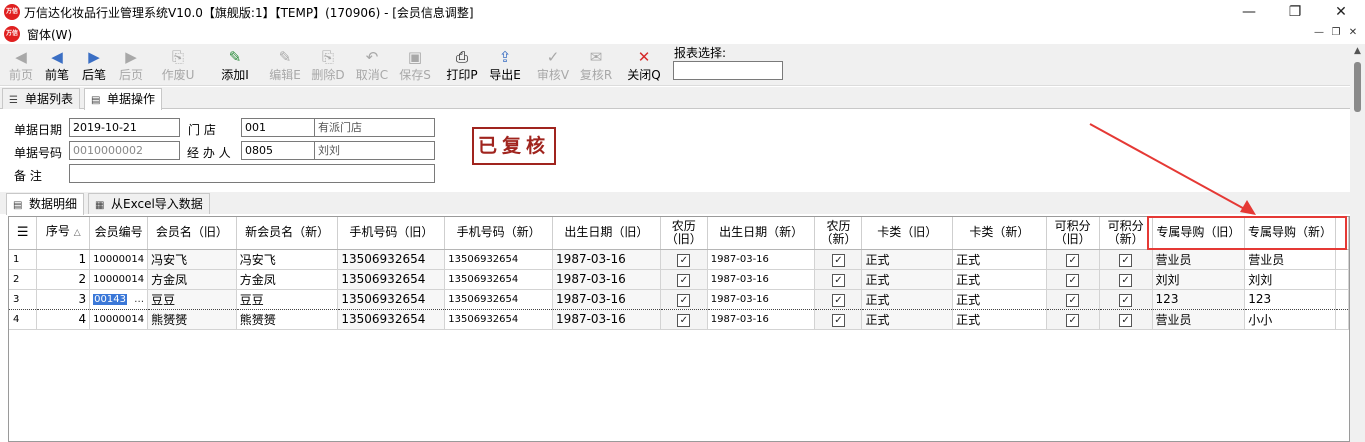 Image resolution: width=1365 pixels, height=442 pixels. Describe the element at coordinates (192, 319) in the screenshot. I see `cell-name-old: 熊赟赟` at that location.